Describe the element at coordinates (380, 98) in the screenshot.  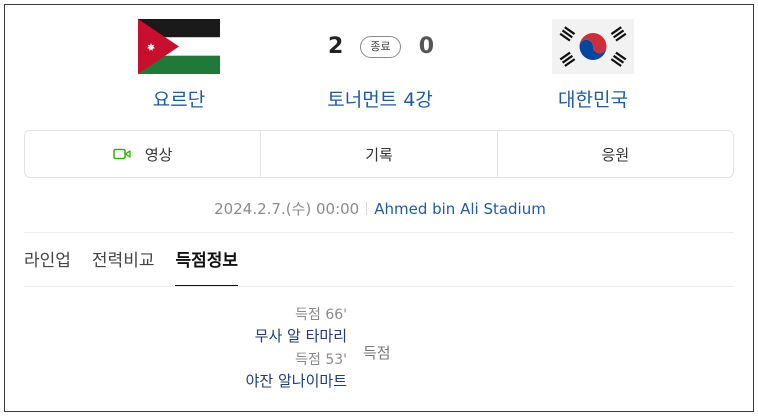
I see `round-link: 토너먼트 4강` at that location.